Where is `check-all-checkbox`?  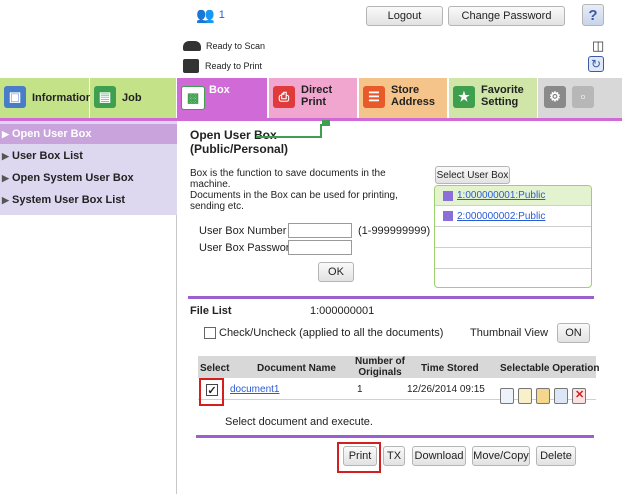
check-all-checkbox is located at coordinates (210, 333).